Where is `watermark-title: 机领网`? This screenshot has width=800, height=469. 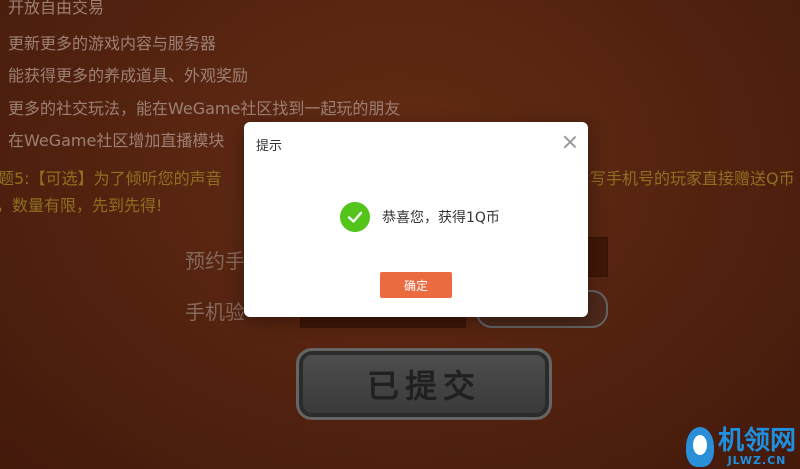
watermark-title: 机领网 is located at coordinates (756, 441).